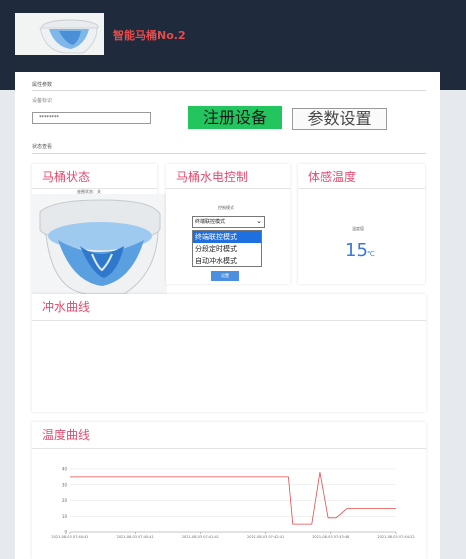  Describe the element at coordinates (358, 228) in the screenshot. I see `temperature-label: 温度值` at that location.